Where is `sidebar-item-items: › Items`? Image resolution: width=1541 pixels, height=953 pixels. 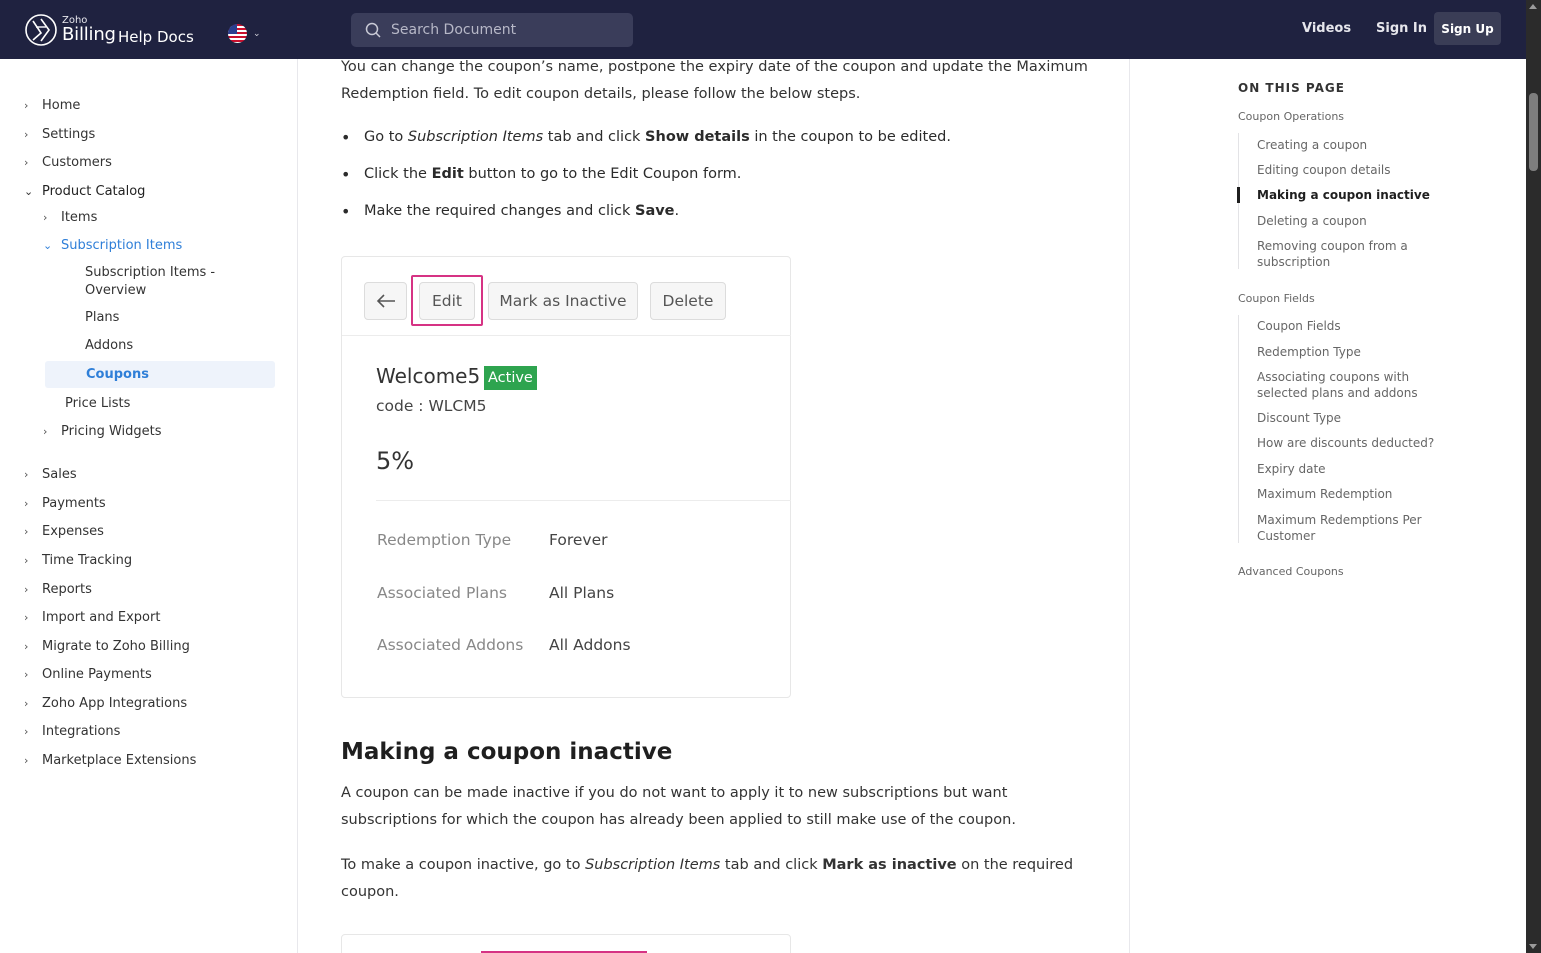 sidebar-item-items: › Items is located at coordinates (70, 217).